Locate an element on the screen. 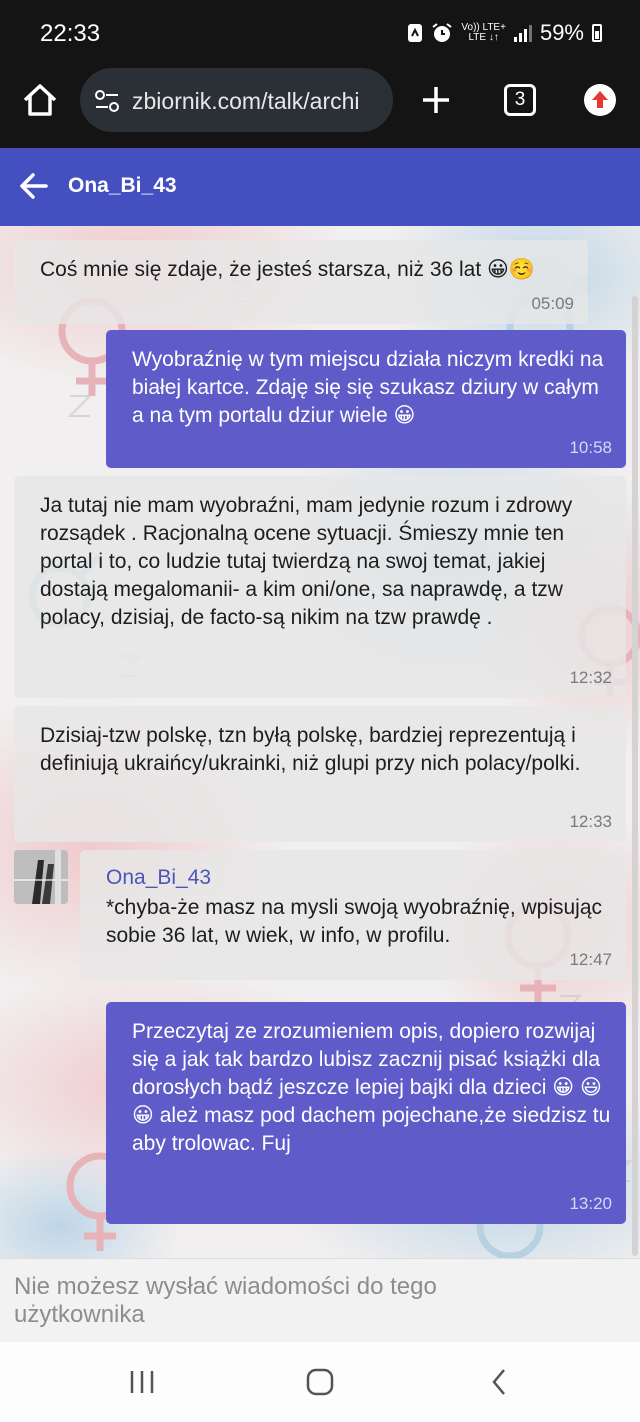 Image resolution: width=640 pixels, height=1422 pixels. status-icons: Vo)) LTE+ LTE ↓↑ 59% is located at coordinates (504, 33).